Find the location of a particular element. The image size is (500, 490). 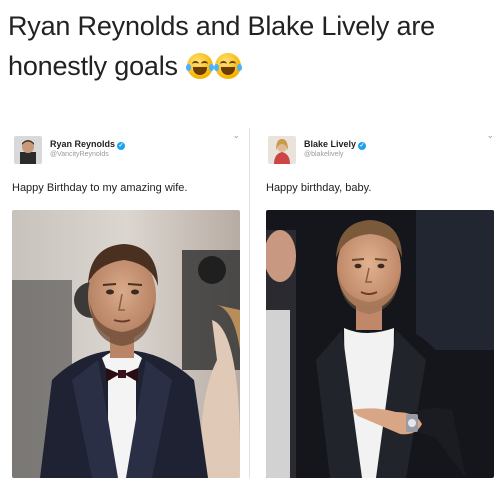

tweet-text: Happy Birthday to my amazing wife. is located at coordinates (100, 188).